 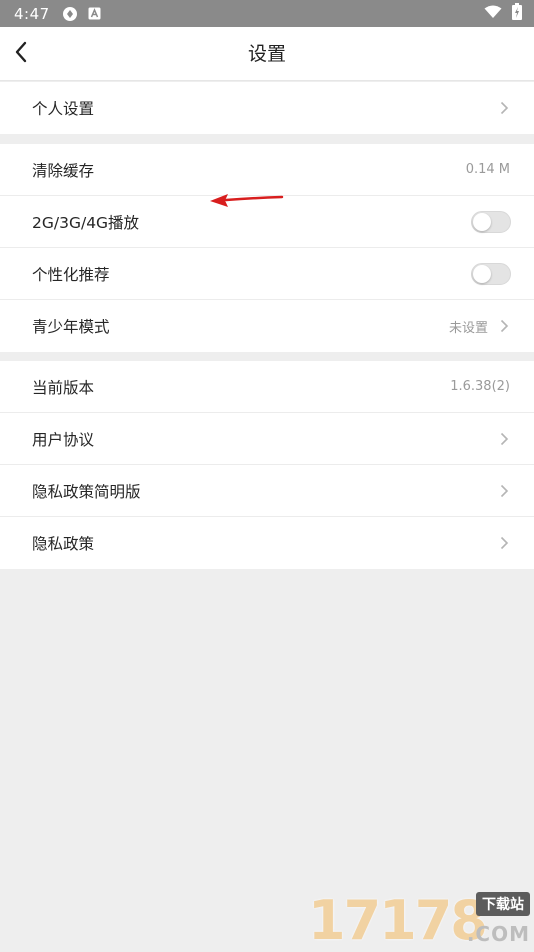 I want to click on settings-row-personal-settings: 个人设置, so click(x=267, y=108).